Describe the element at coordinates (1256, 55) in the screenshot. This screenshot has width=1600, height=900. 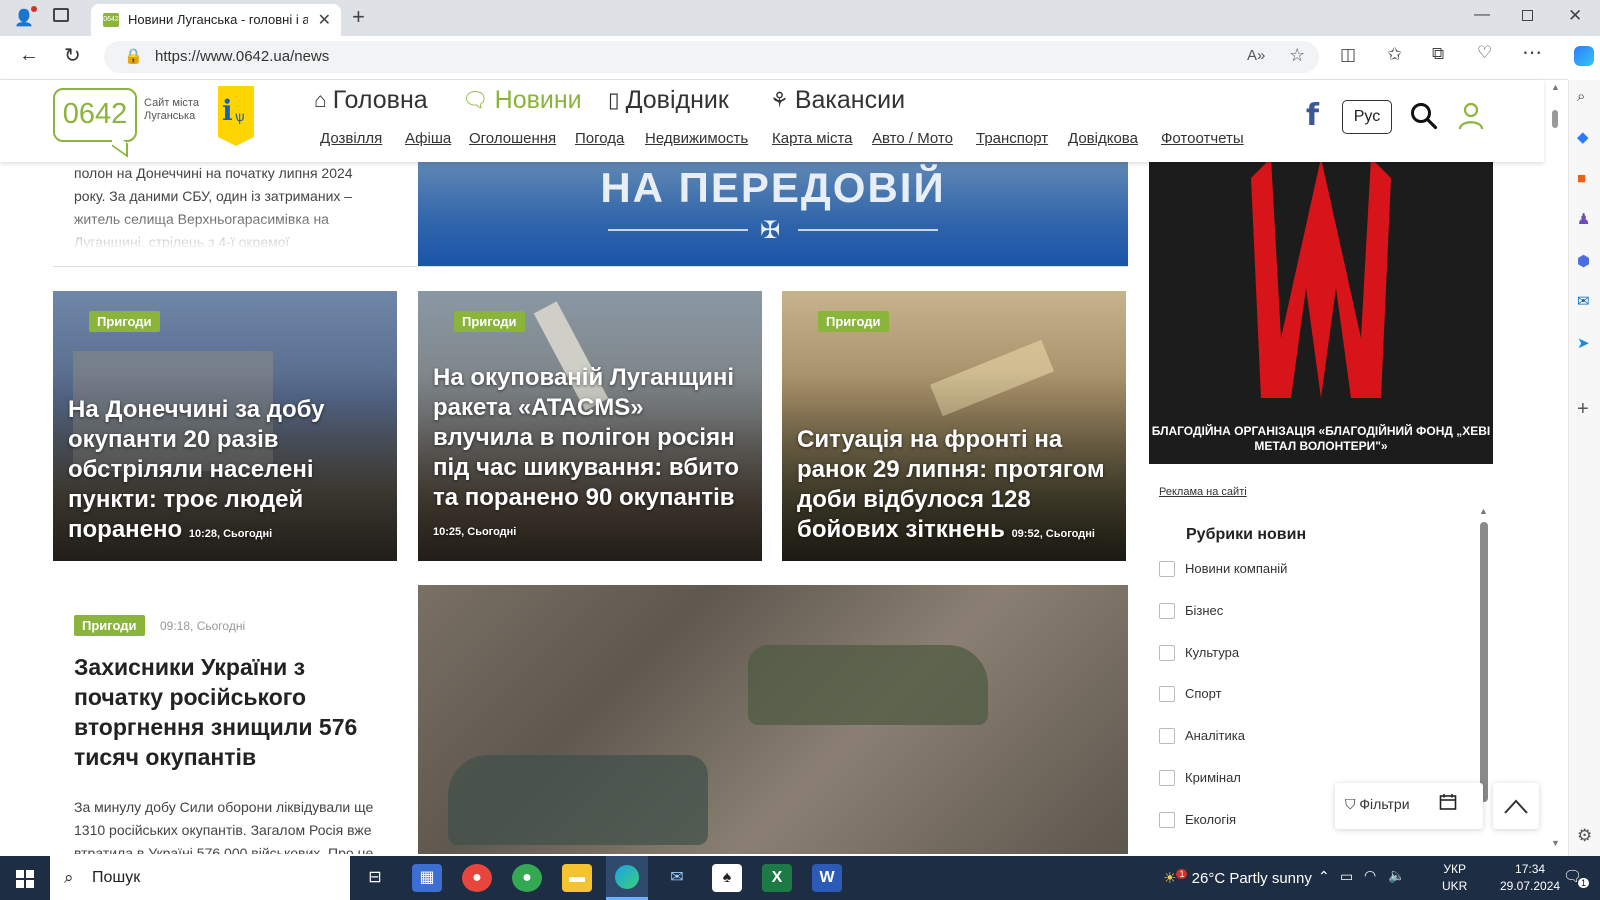
I see `read-aloud-icon: A»` at that location.